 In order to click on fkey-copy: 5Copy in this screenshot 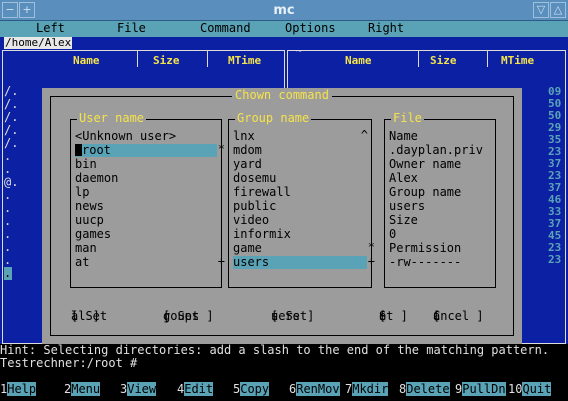, I will do `click(251, 389)`.